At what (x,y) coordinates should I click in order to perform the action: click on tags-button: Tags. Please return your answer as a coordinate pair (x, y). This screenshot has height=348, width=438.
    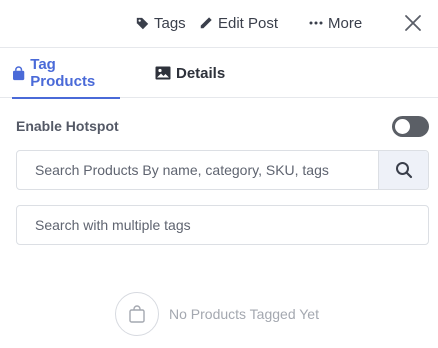
    Looking at the image, I should click on (161, 23).